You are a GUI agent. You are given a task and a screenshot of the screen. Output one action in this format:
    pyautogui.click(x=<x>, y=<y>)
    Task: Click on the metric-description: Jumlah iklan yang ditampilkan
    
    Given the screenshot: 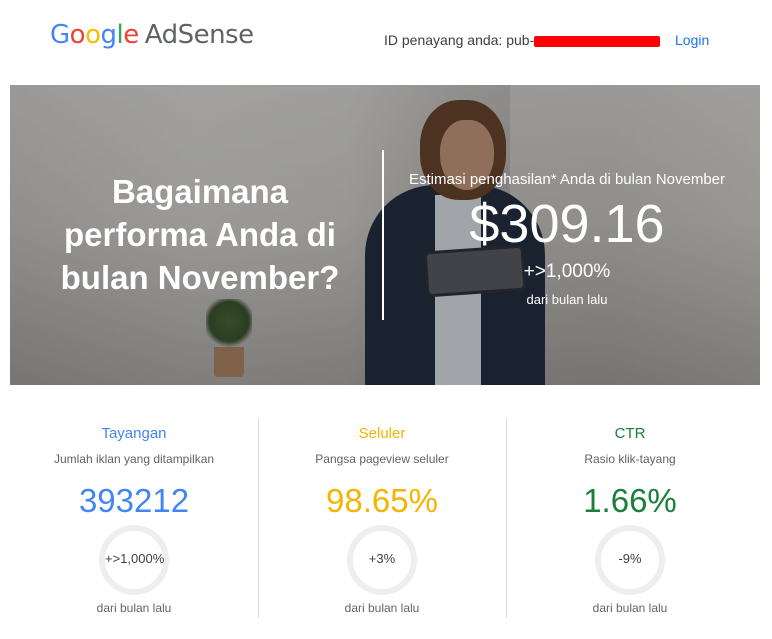 What is the action you would take?
    pyautogui.click(x=134, y=459)
    